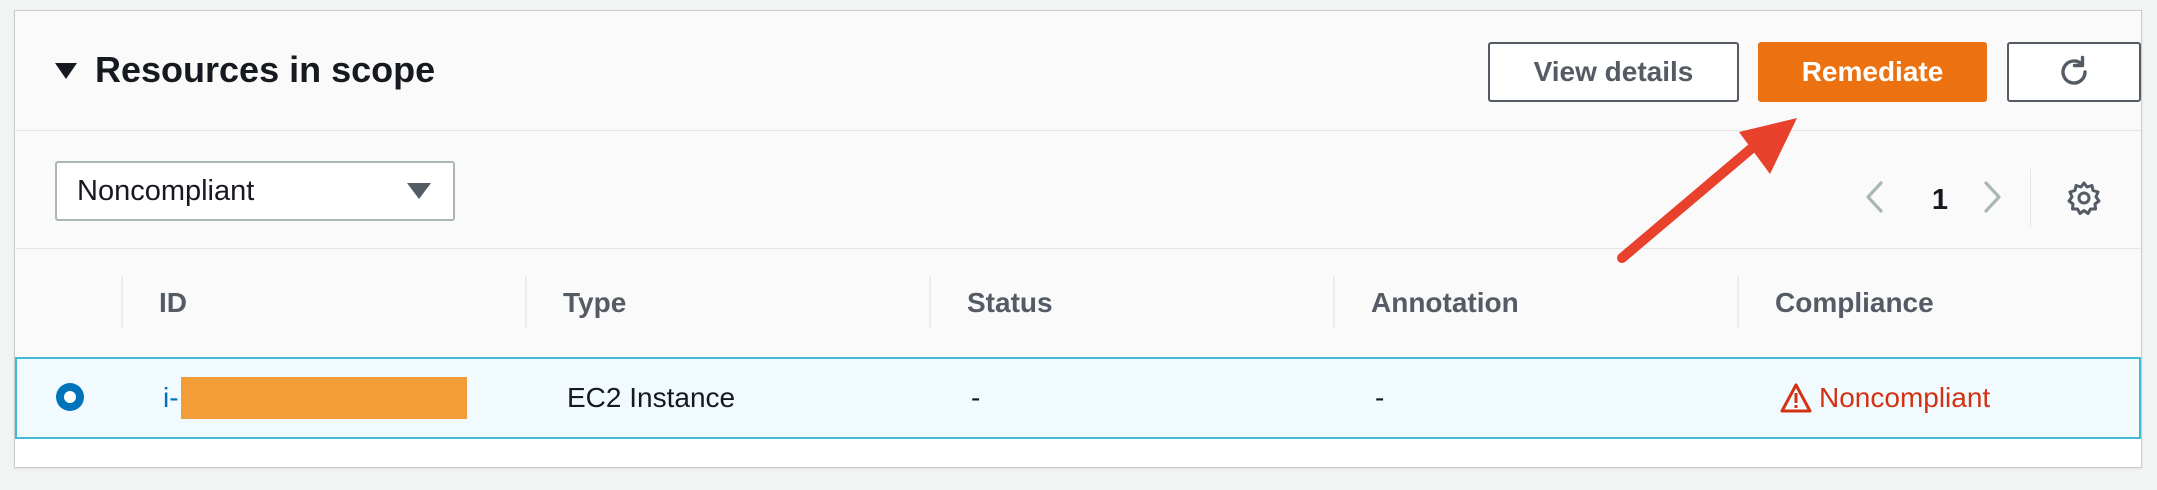 The image size is (2157, 490). Describe the element at coordinates (1939, 303) in the screenshot. I see `column-header-compliance: Compliance` at that location.